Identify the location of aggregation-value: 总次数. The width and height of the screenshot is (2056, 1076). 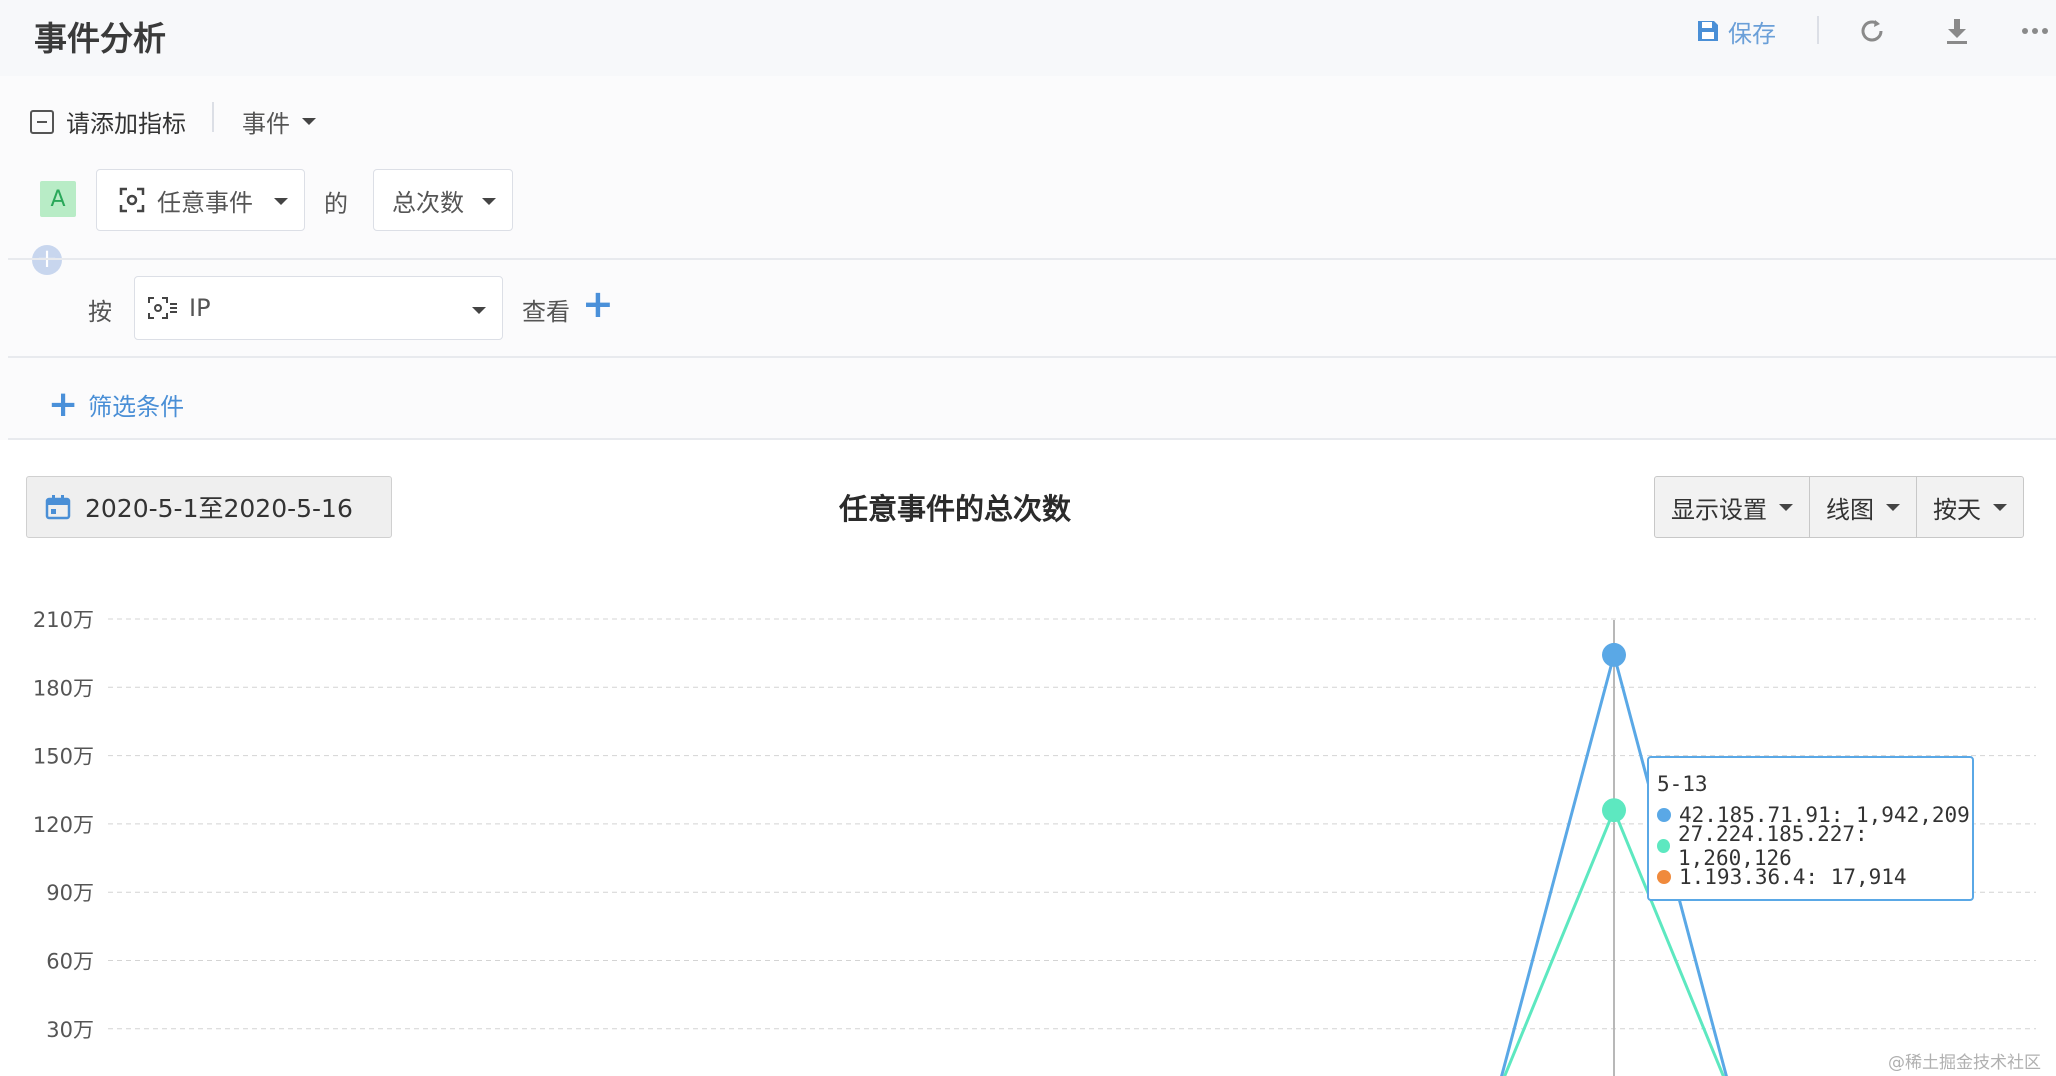
(428, 202).